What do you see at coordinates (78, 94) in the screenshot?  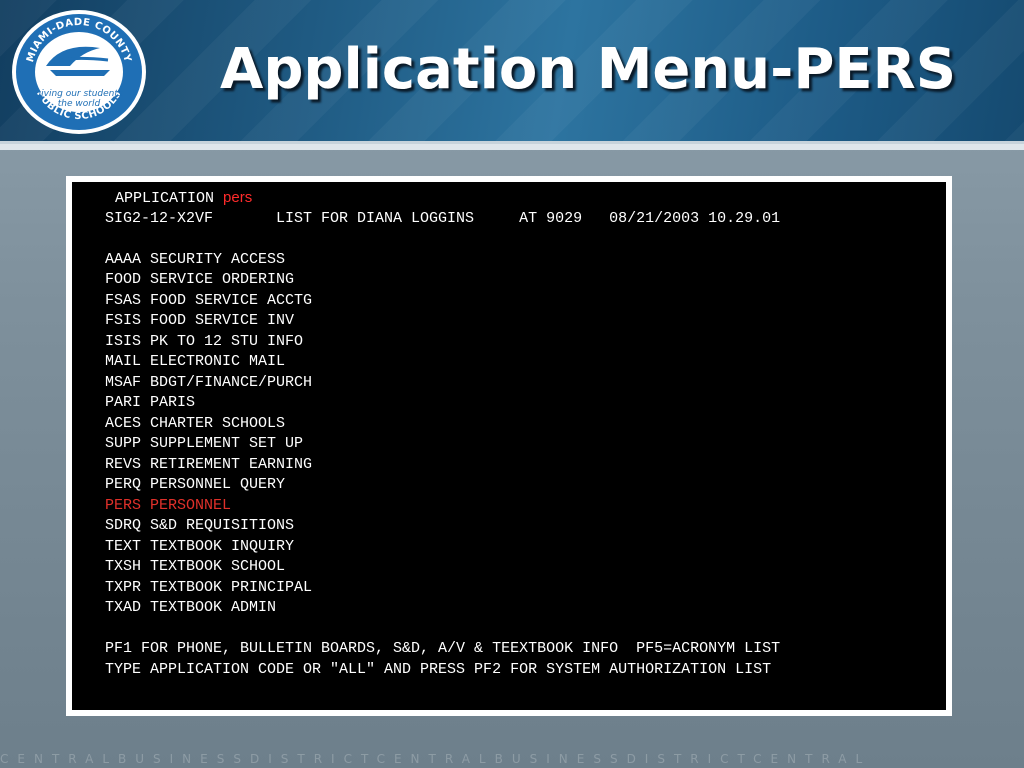 I see `seal-motto-1: giving our students` at bounding box center [78, 94].